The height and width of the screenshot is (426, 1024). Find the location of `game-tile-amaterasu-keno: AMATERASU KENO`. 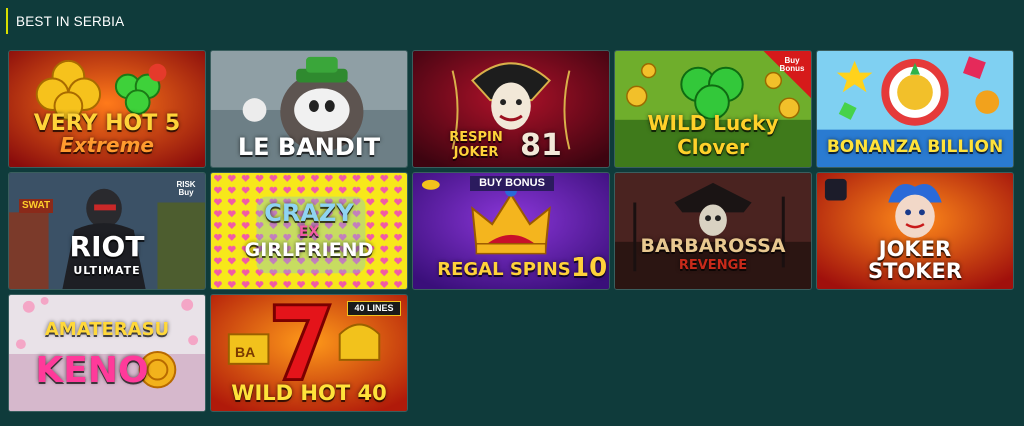

game-tile-amaterasu-keno: AMATERASU KENO is located at coordinates (107, 353).